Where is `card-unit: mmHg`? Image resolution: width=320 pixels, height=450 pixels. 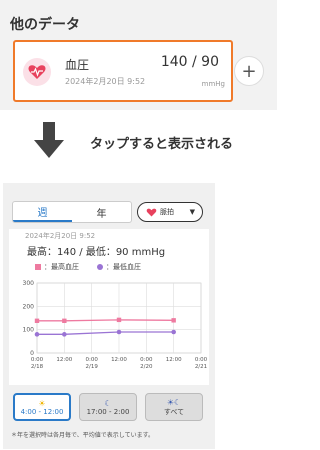
card-unit: mmHg is located at coordinates (213, 84).